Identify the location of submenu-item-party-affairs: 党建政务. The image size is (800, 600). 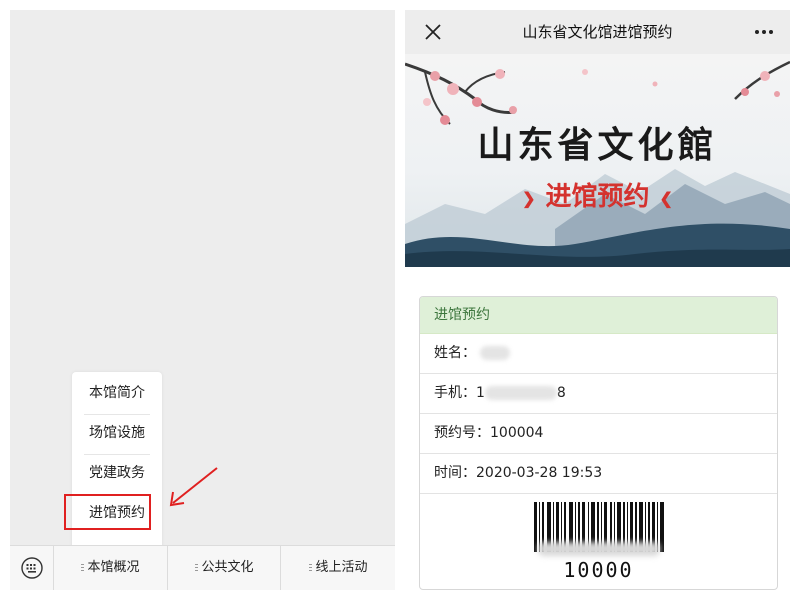
(117, 473).